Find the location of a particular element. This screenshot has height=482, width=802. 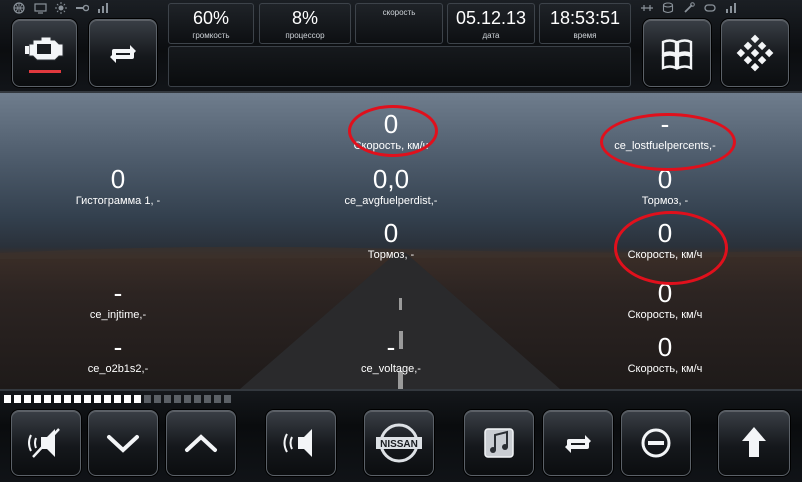

switch-mode-button is located at coordinates (123, 53).